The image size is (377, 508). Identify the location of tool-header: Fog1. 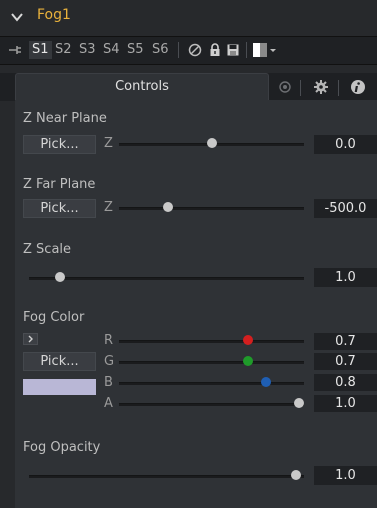
(188, 18).